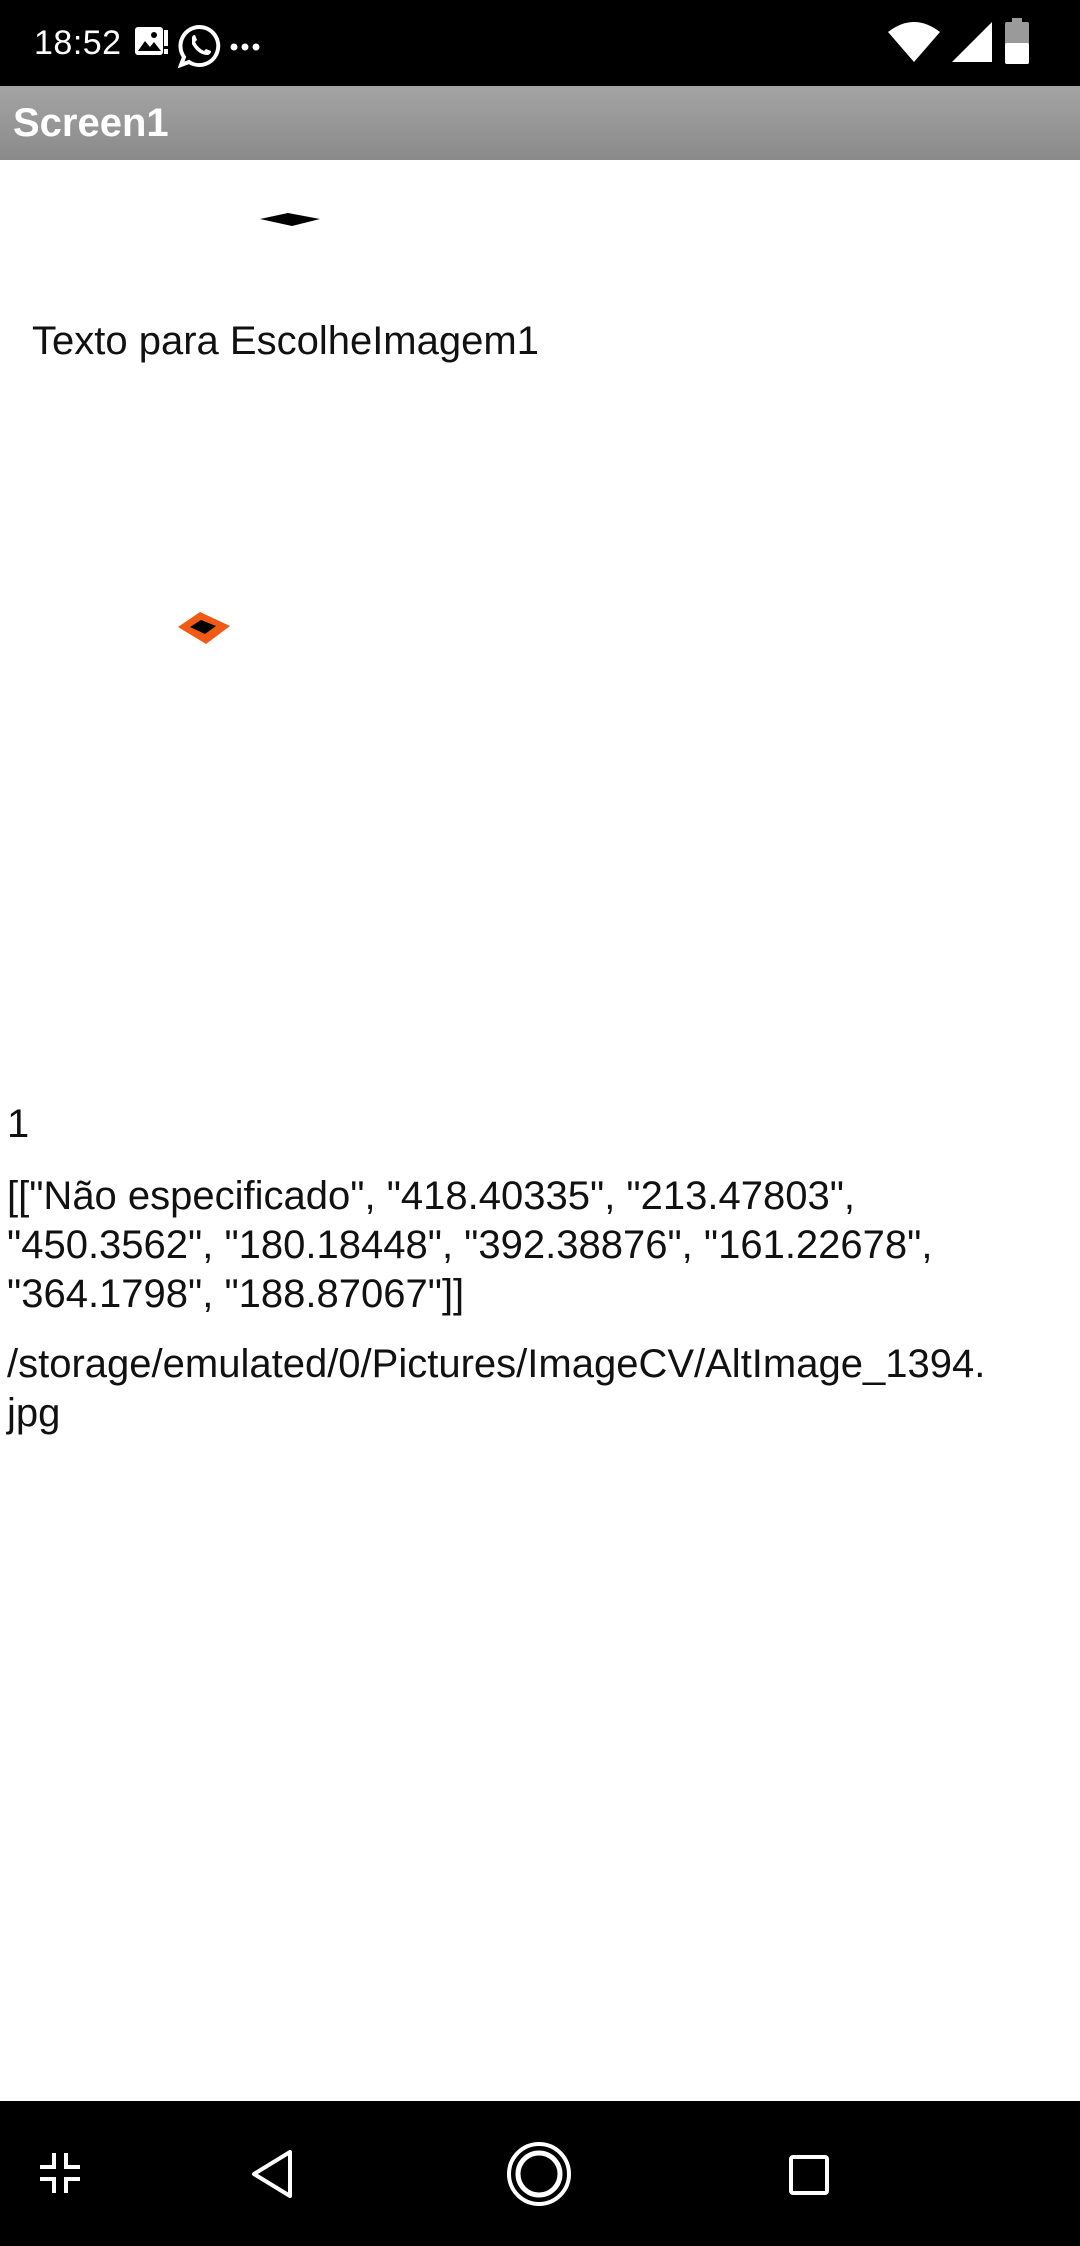 Image resolution: width=1080 pixels, height=2246 pixels. I want to click on image-picker-button: Texto para EscolheImagem1, so click(285, 341).